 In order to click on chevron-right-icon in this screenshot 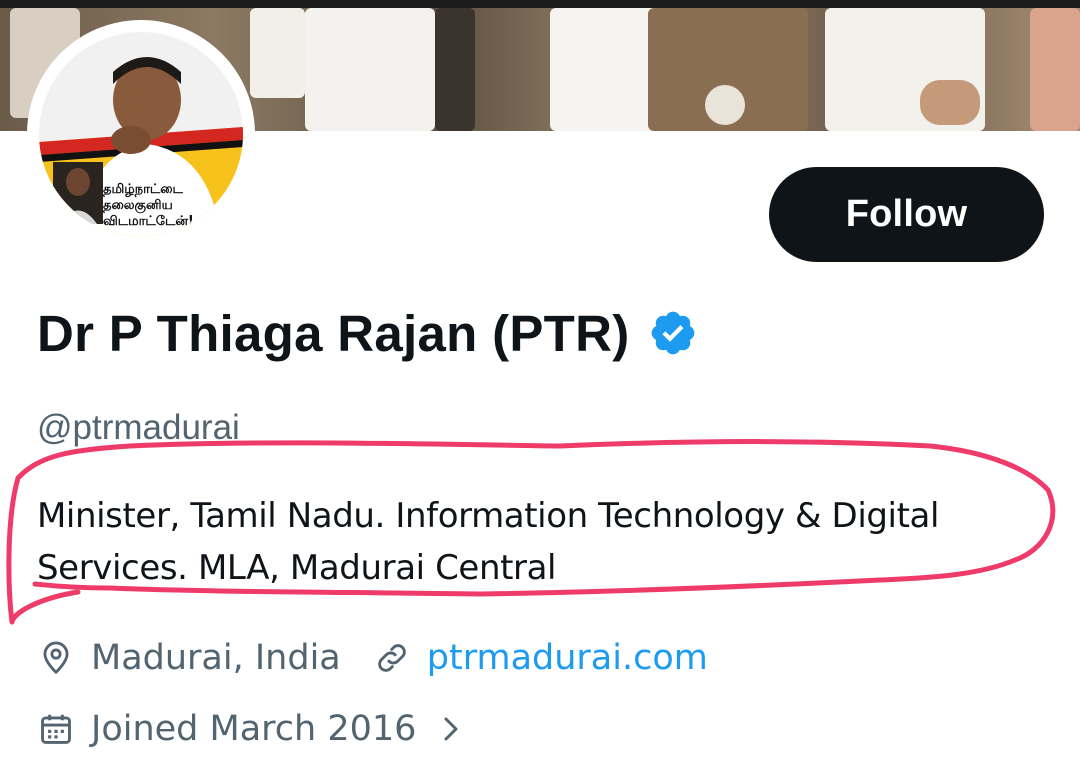, I will do `click(451, 729)`.